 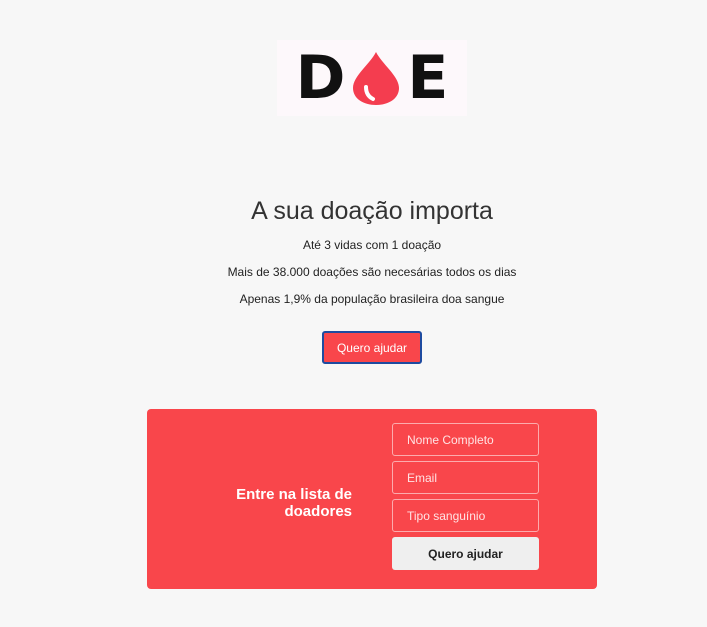 What do you see at coordinates (320, 78) in the screenshot?
I see `logo-letter-d: D` at bounding box center [320, 78].